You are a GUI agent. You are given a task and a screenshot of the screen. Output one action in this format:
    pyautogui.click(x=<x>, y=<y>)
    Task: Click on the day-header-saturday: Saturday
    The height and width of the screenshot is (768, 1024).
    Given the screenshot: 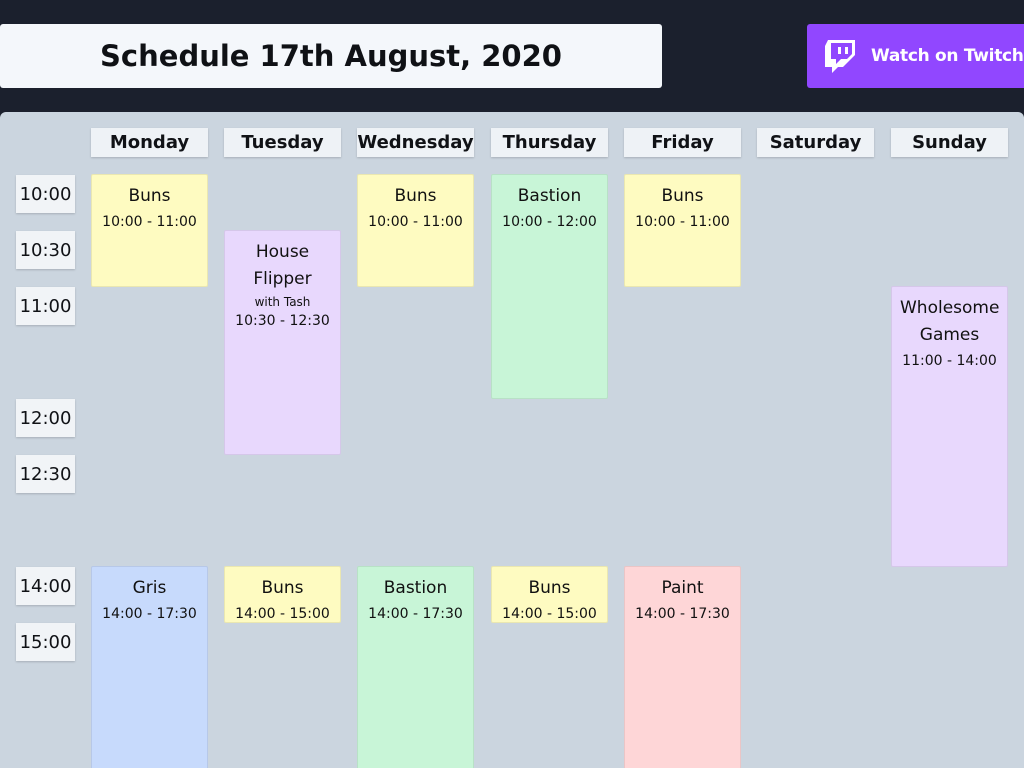 What is the action you would take?
    pyautogui.click(x=815, y=142)
    